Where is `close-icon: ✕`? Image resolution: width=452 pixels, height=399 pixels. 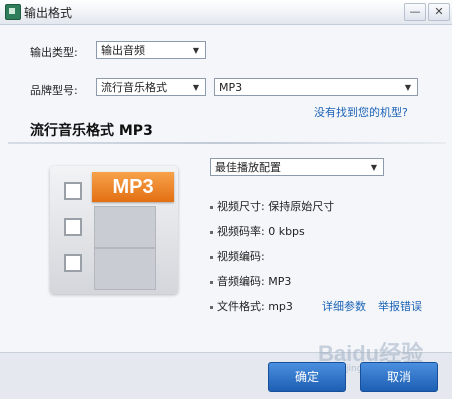
close-icon: ✕ is located at coordinates (439, 12).